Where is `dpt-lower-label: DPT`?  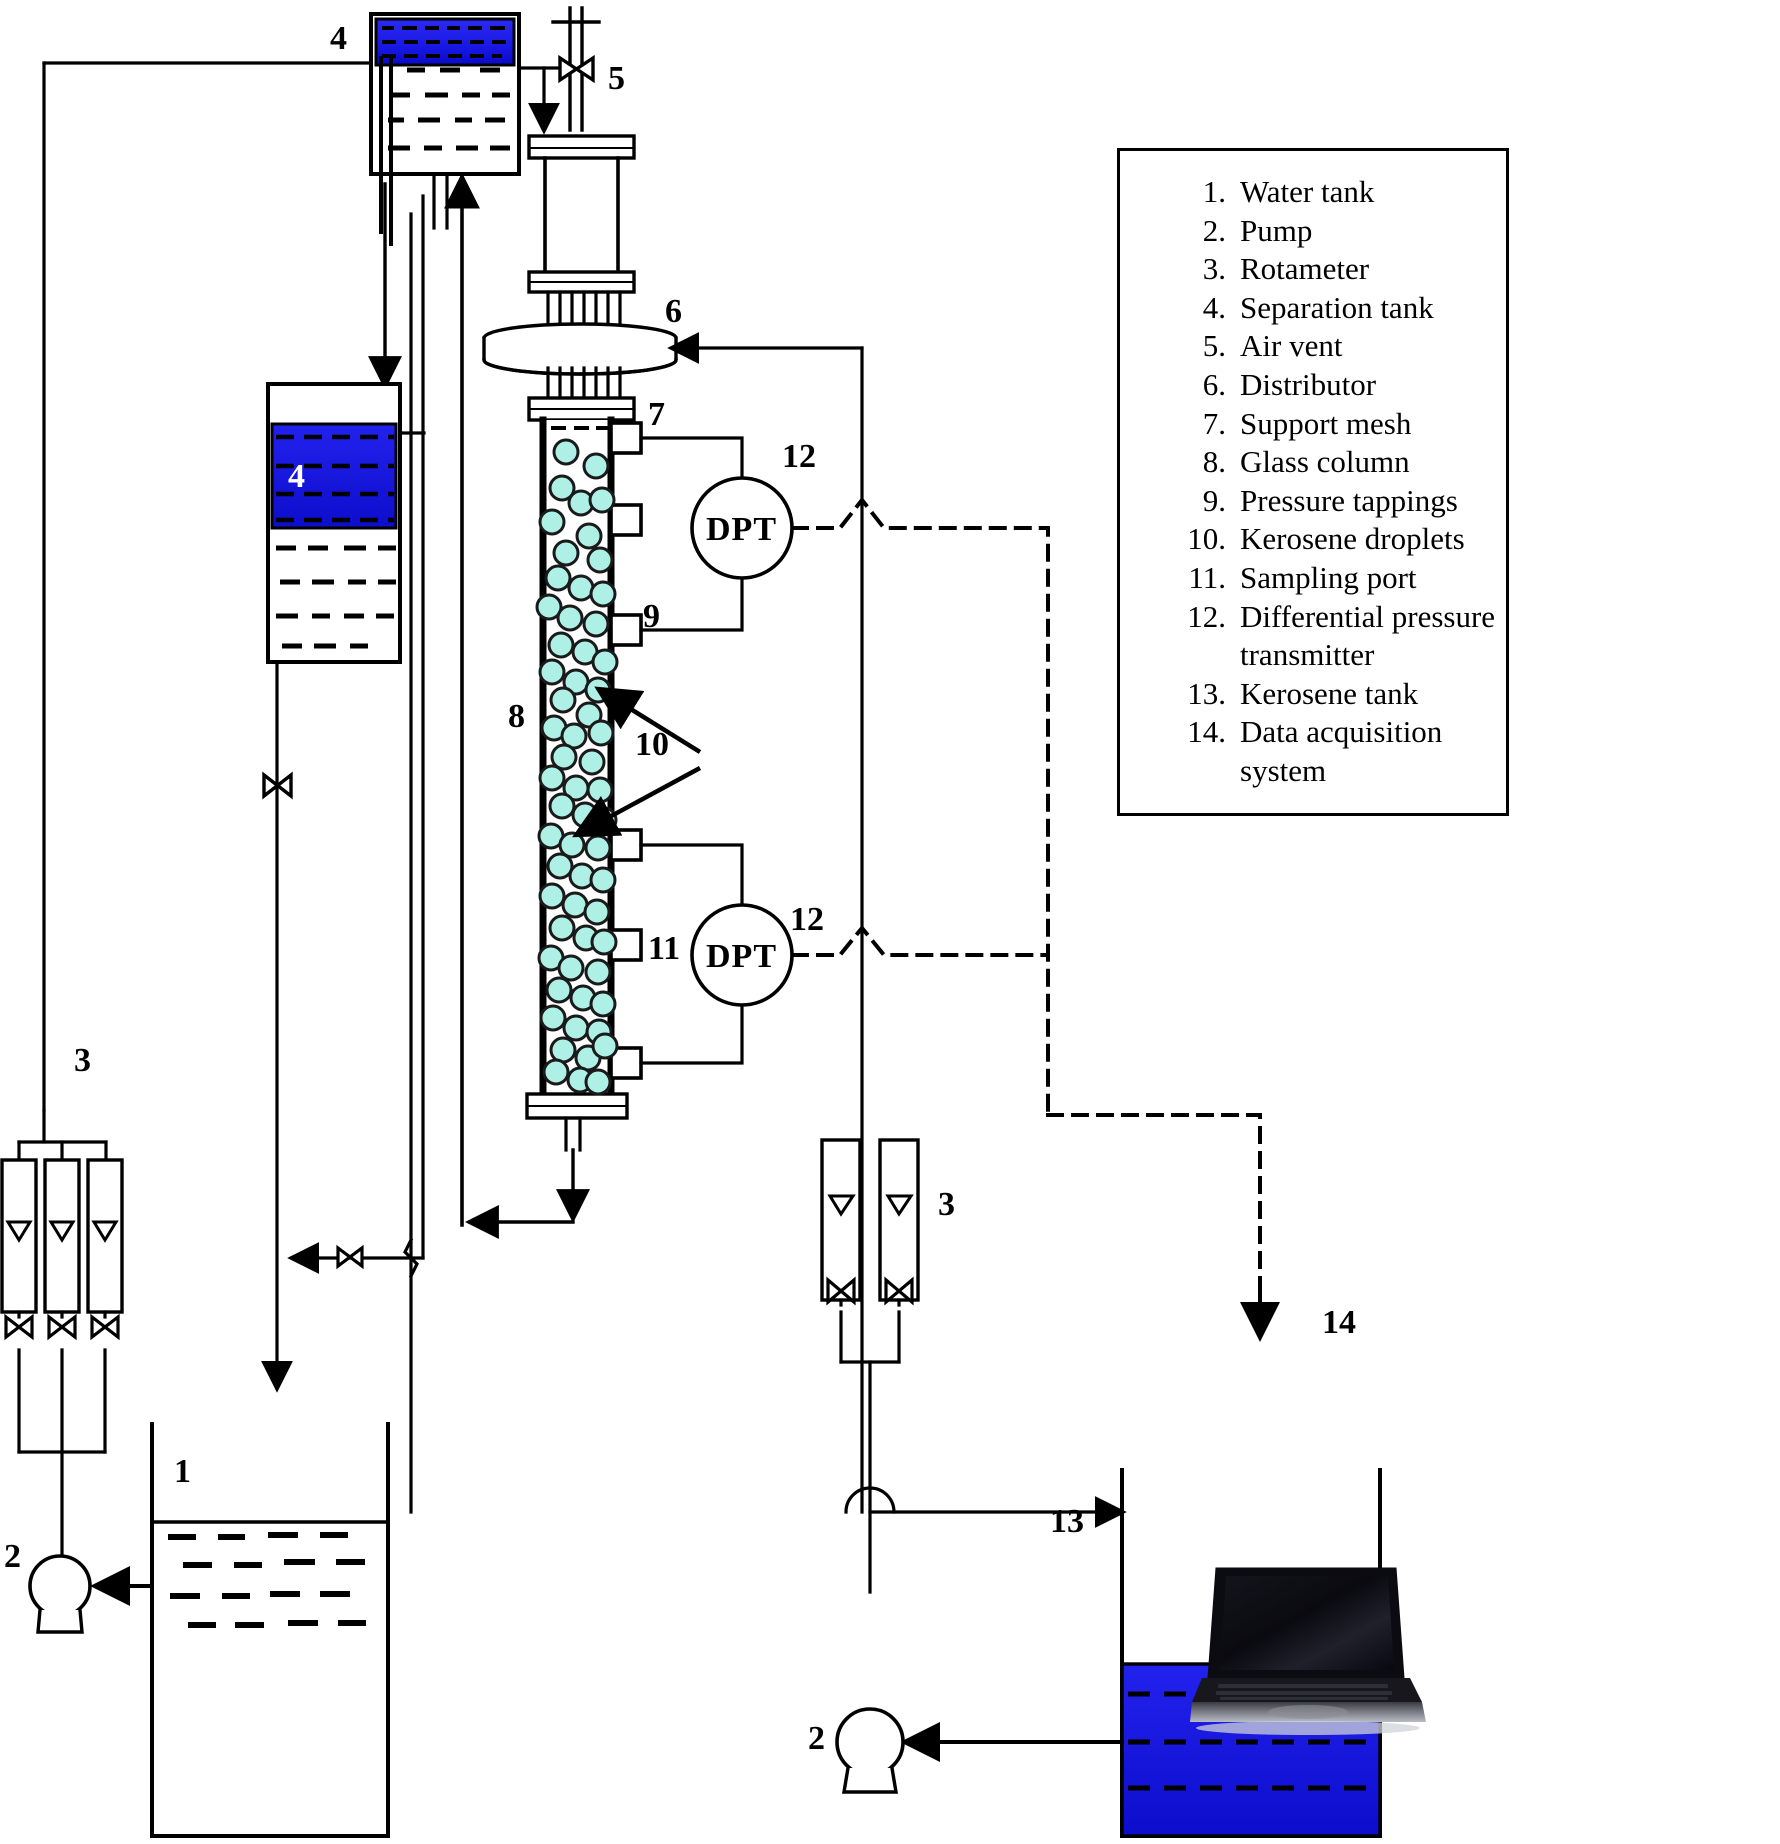
dpt-lower-label: DPT is located at coordinates (741, 956).